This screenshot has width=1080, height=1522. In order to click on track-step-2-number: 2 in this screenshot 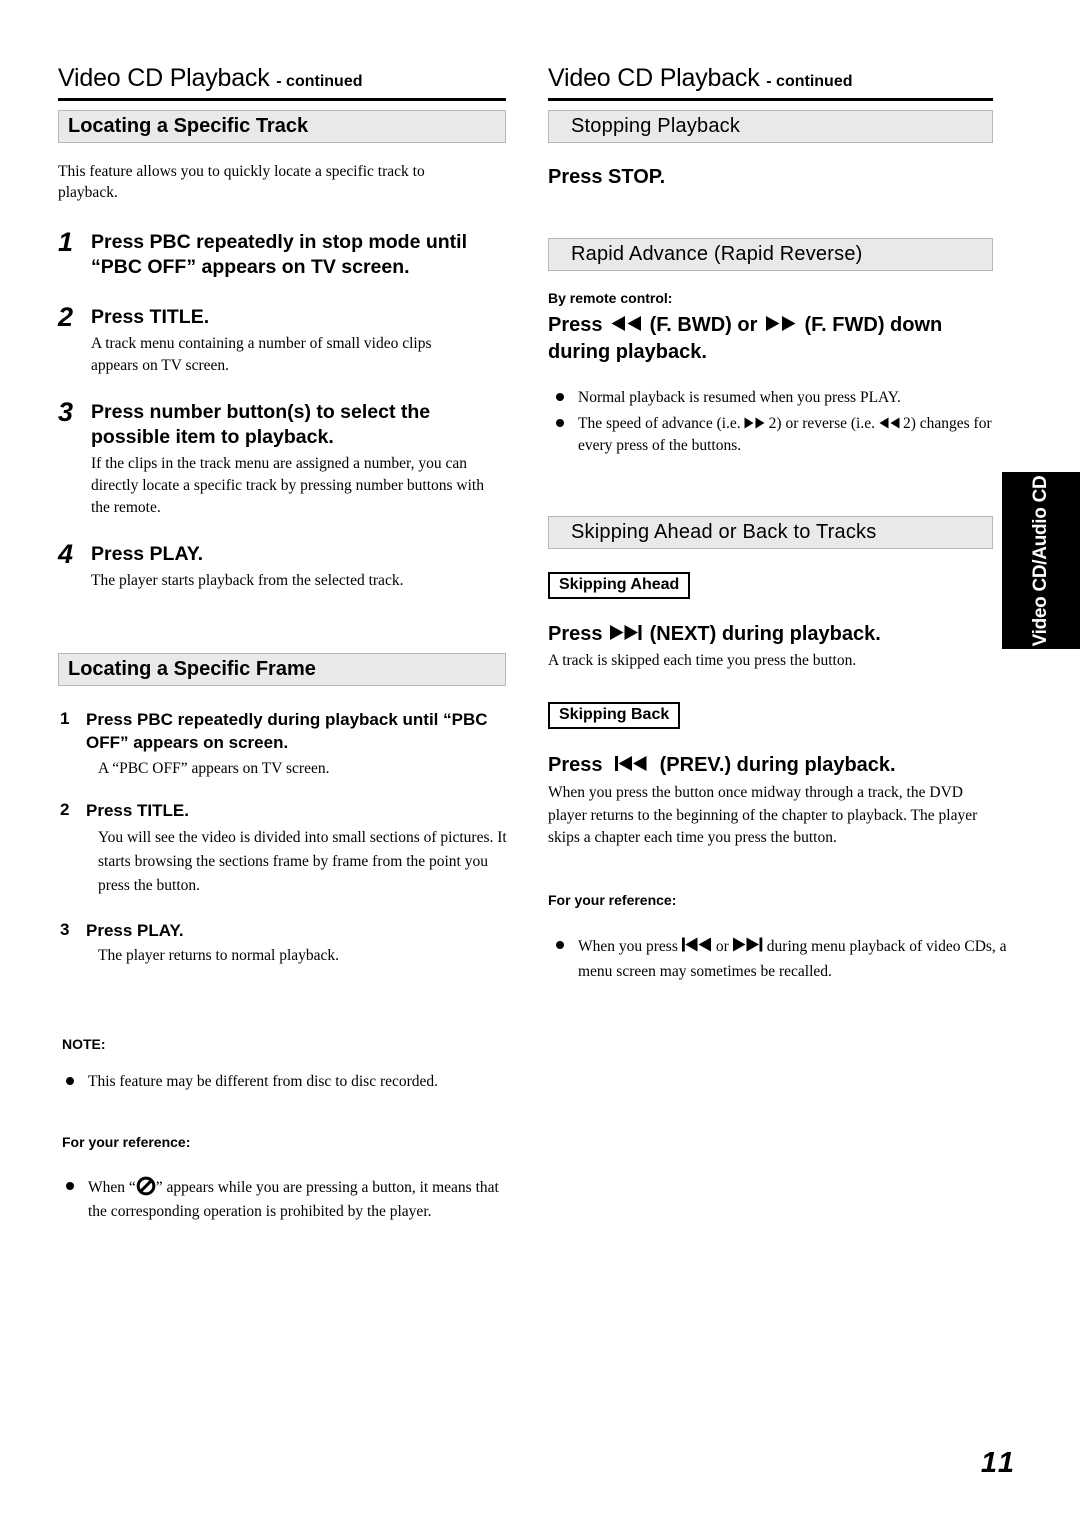, I will do `click(66, 316)`.